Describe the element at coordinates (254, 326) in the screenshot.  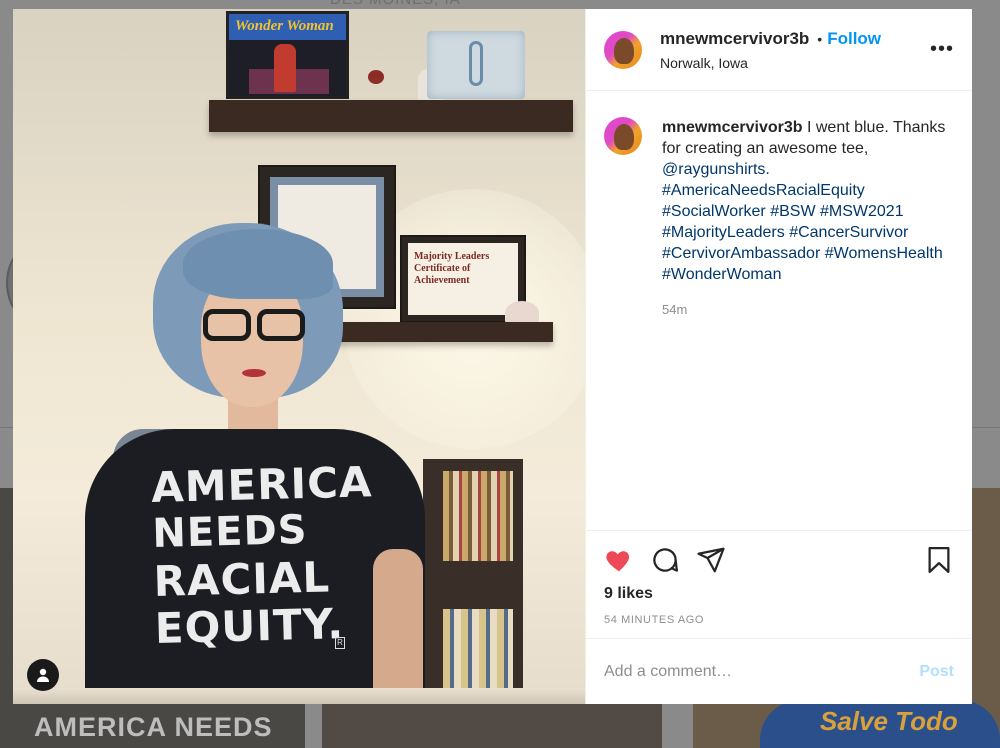
I see `person-glasses` at that location.